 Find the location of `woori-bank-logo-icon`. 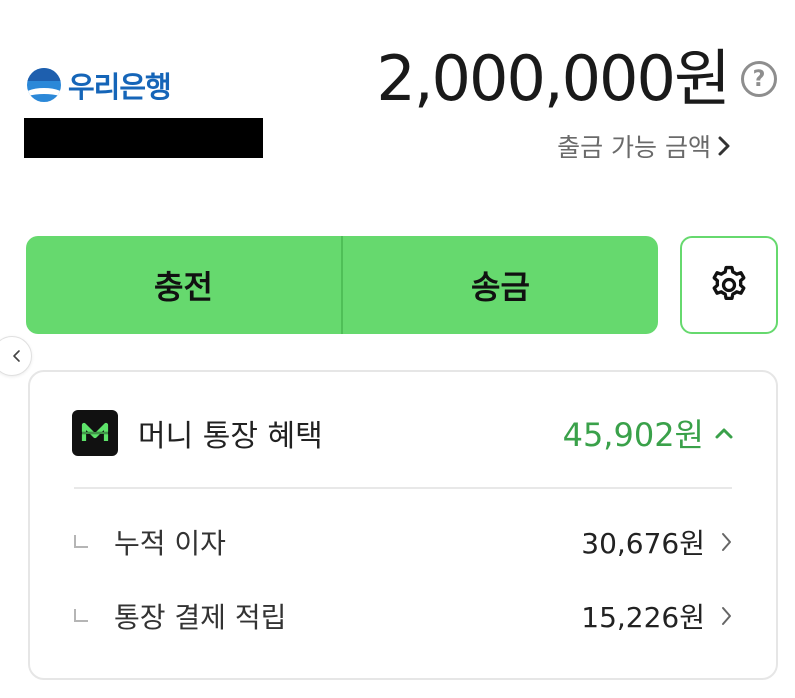

woori-bank-logo-icon is located at coordinates (44, 85).